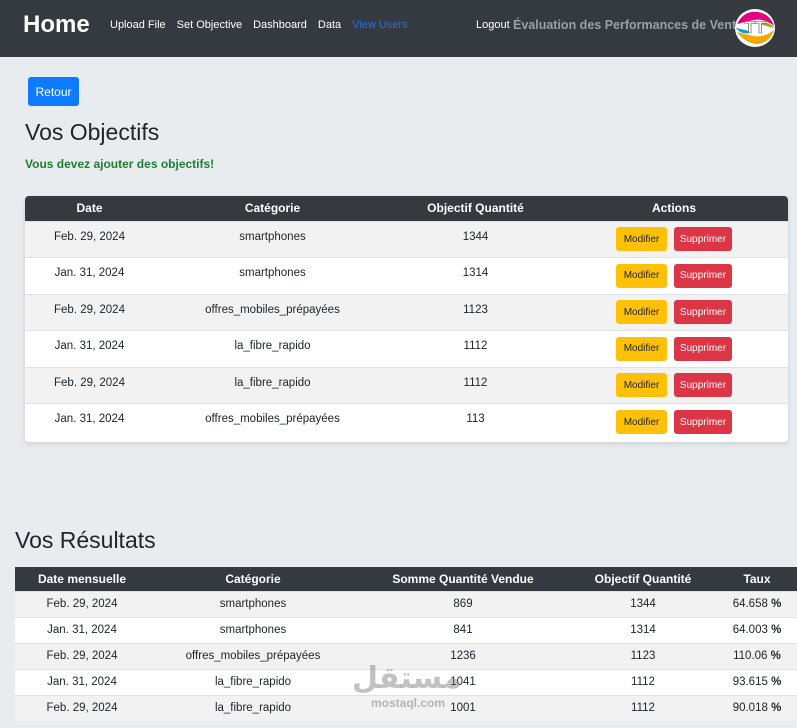 This screenshot has width=797, height=728. Describe the element at coordinates (493, 25) in the screenshot. I see `logout-link: Logout` at that location.